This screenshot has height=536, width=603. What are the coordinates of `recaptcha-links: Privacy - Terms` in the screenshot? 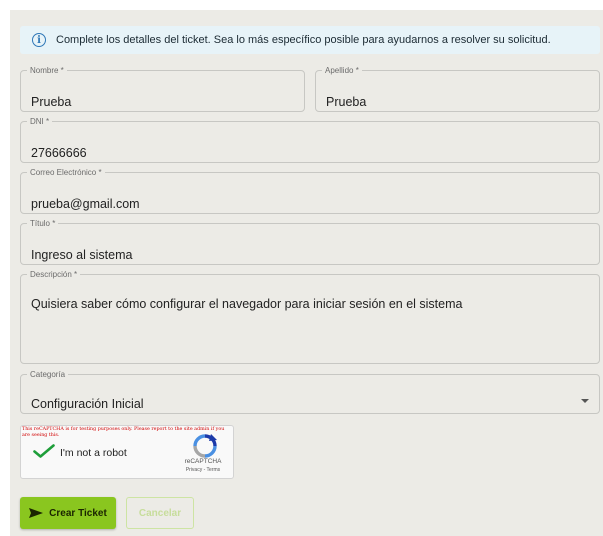 It's located at (203, 470).